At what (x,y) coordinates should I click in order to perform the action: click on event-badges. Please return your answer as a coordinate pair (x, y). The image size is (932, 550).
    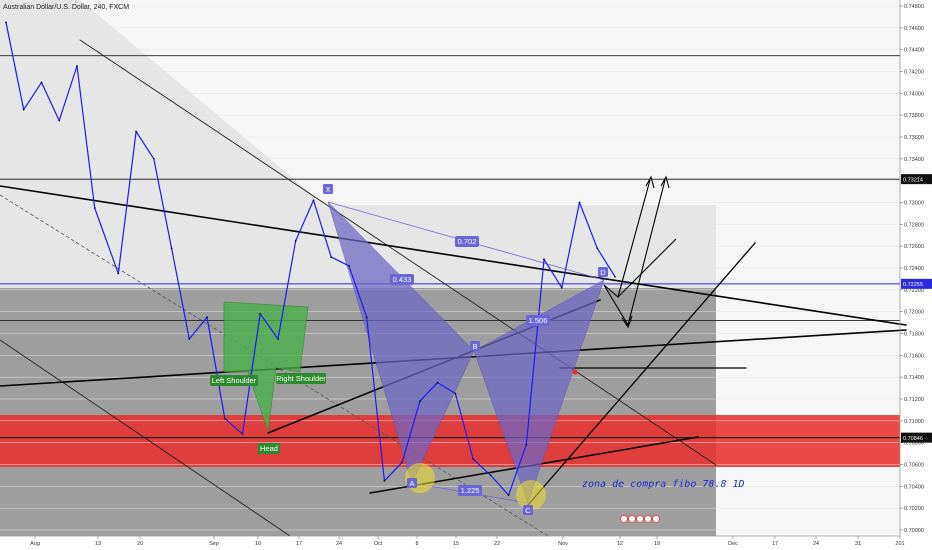
    Looking at the image, I should click on (640, 519).